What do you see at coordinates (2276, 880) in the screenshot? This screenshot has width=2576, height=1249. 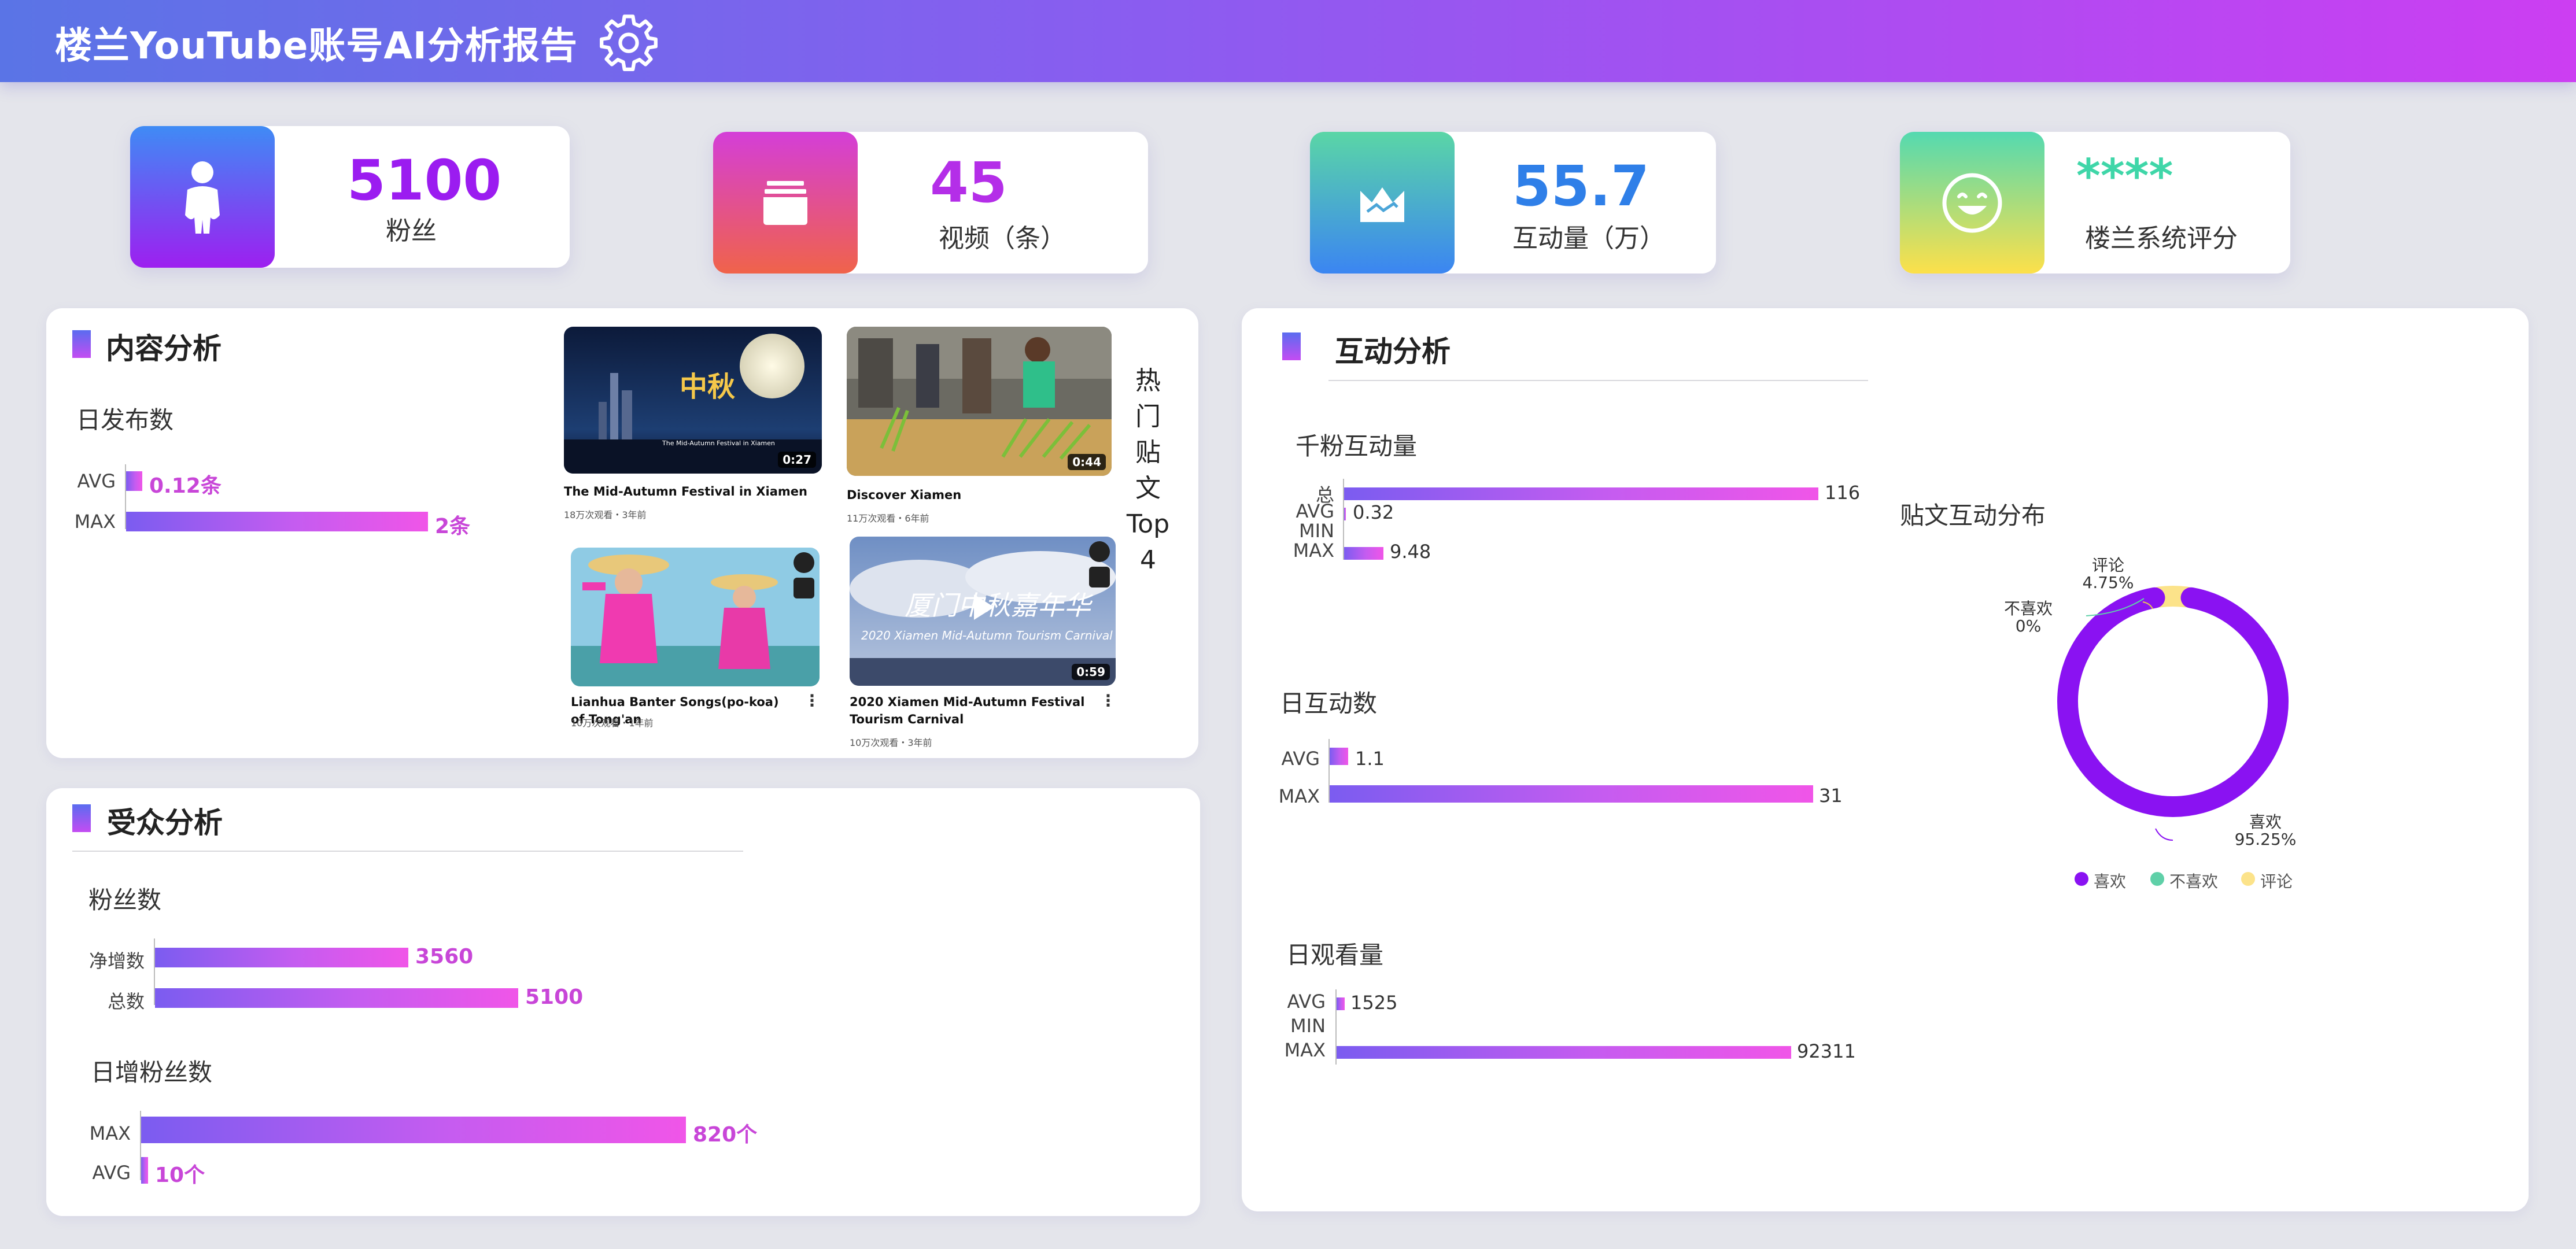 I see `legend-text: 评论` at bounding box center [2276, 880].